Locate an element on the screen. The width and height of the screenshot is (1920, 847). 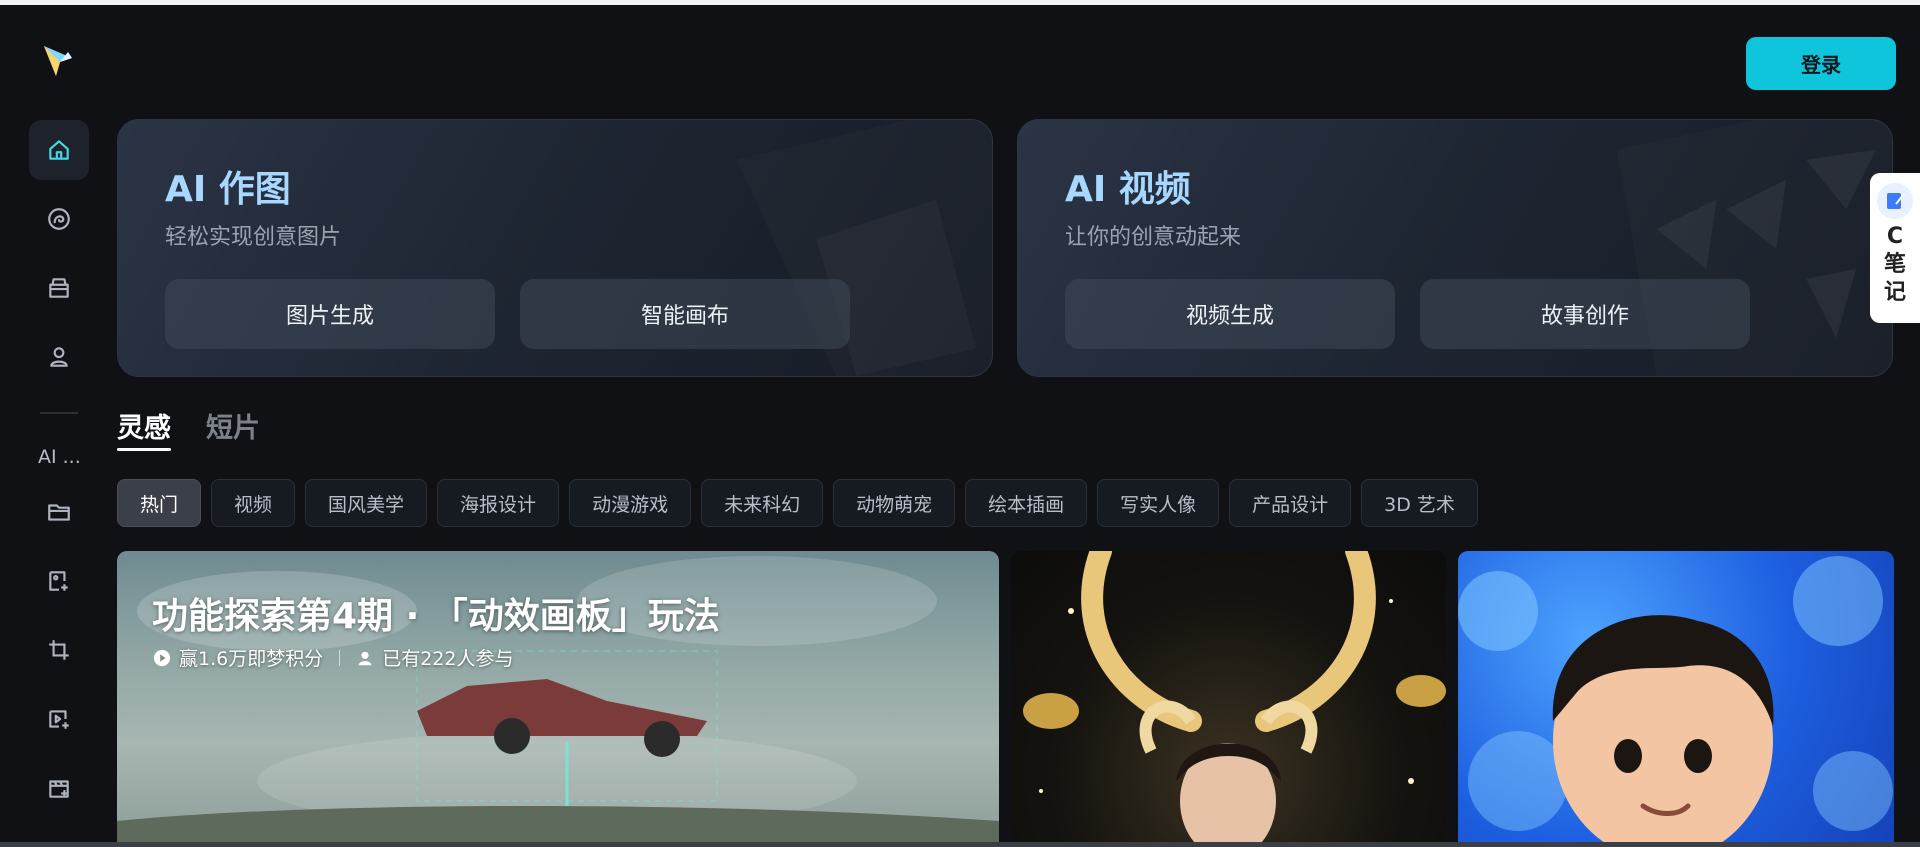
note-widget: C笔记 is located at coordinates (1895, 248).